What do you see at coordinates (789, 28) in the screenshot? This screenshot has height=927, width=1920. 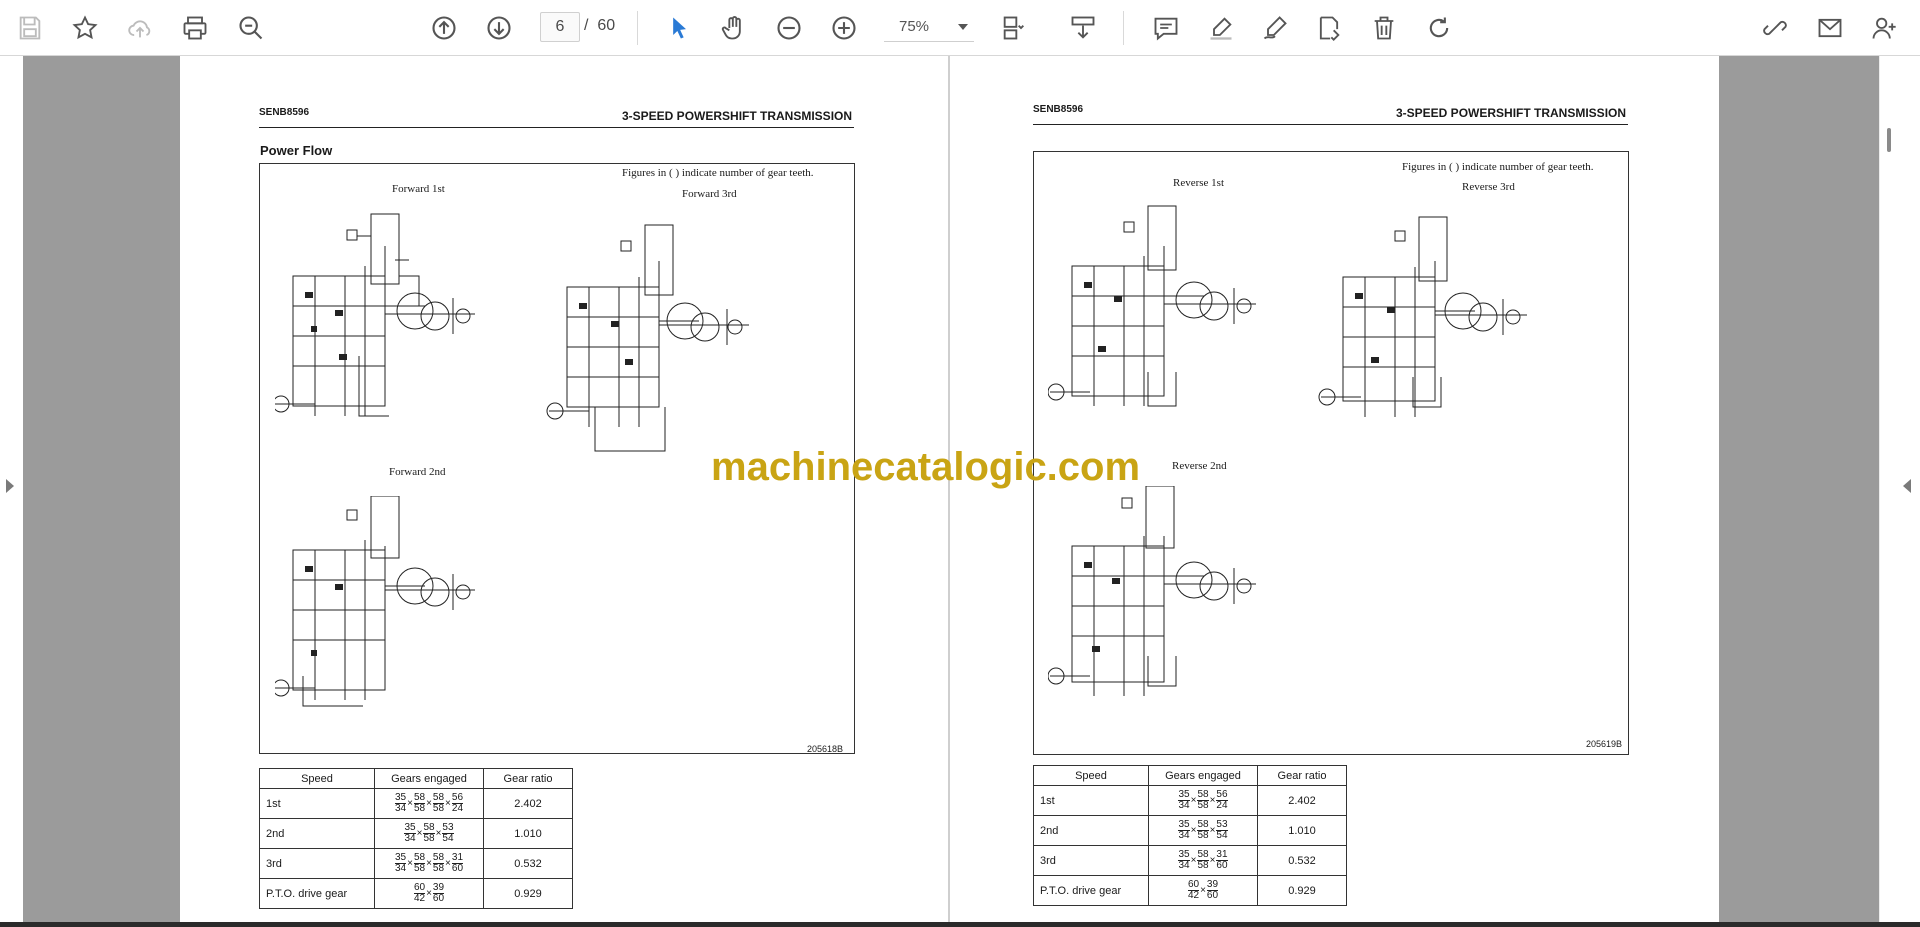 I see `zoom-out-icon` at bounding box center [789, 28].